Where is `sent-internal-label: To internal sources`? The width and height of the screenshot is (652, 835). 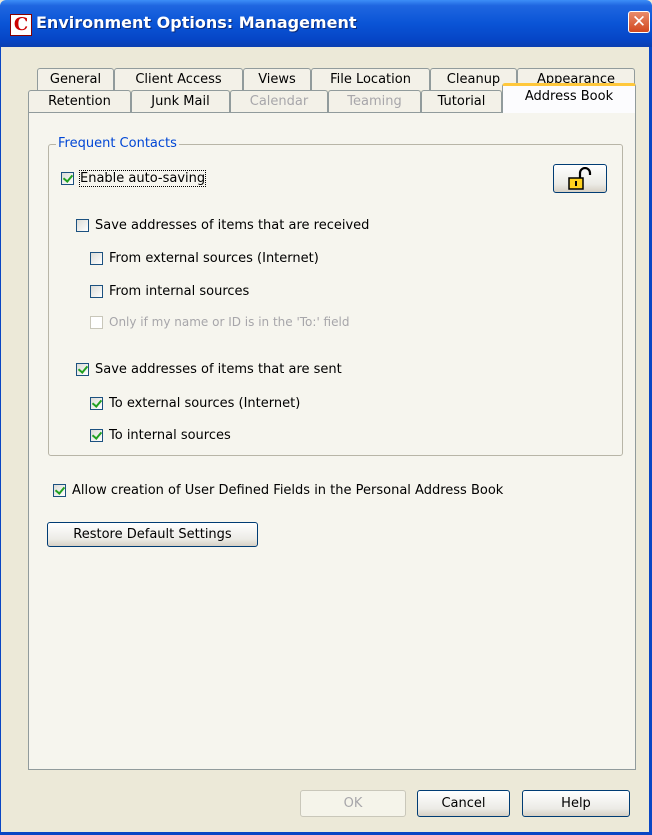 sent-internal-label: To internal sources is located at coordinates (170, 435).